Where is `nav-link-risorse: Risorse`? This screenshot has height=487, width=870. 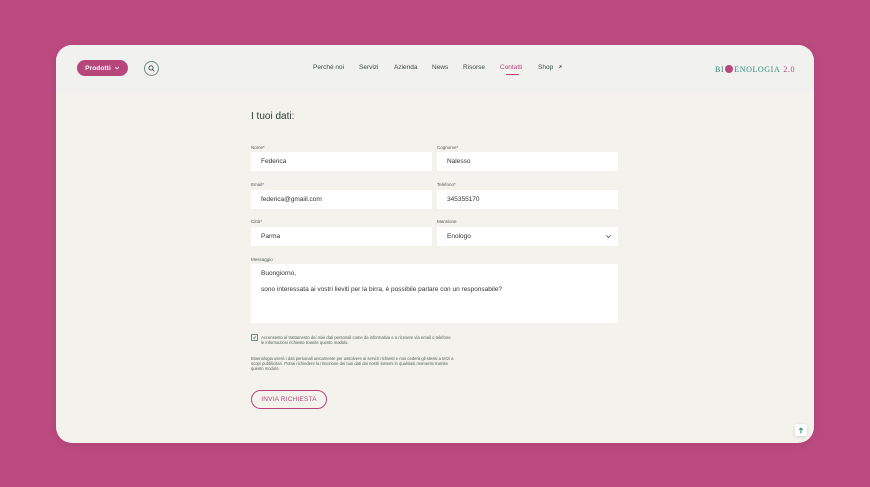
nav-link-risorse: Risorse is located at coordinates (474, 67).